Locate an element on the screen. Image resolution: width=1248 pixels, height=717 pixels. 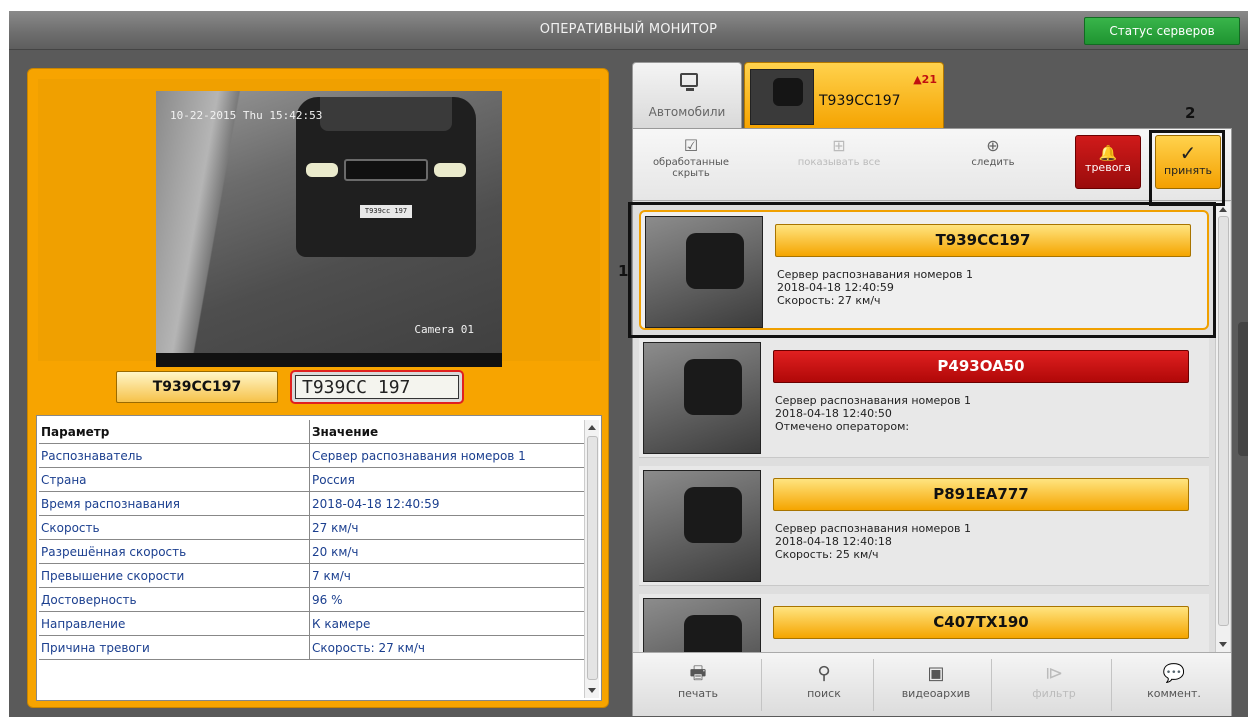
alarm-label: тревога is located at coordinates (1108, 167).